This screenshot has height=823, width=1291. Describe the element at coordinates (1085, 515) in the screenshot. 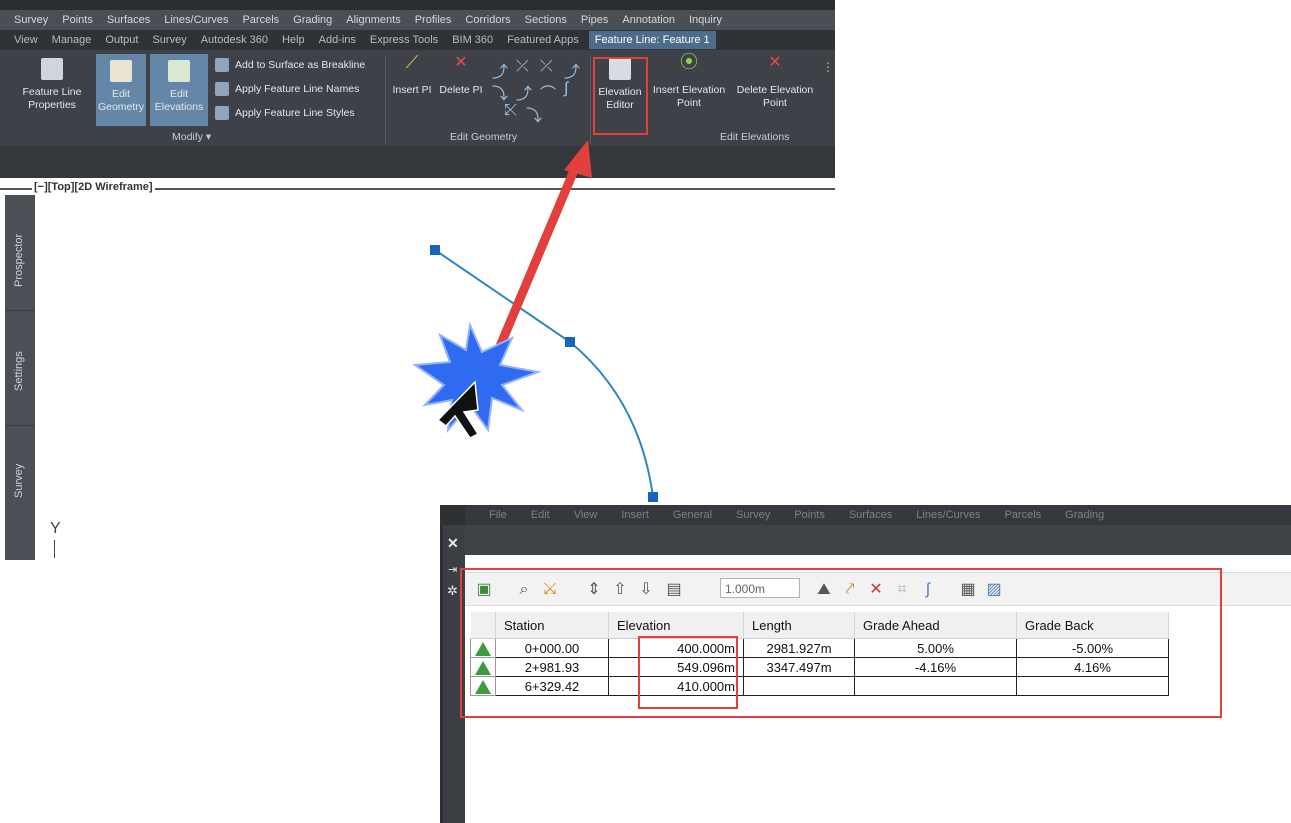

I see `bg-menu-grading: Grading` at that location.